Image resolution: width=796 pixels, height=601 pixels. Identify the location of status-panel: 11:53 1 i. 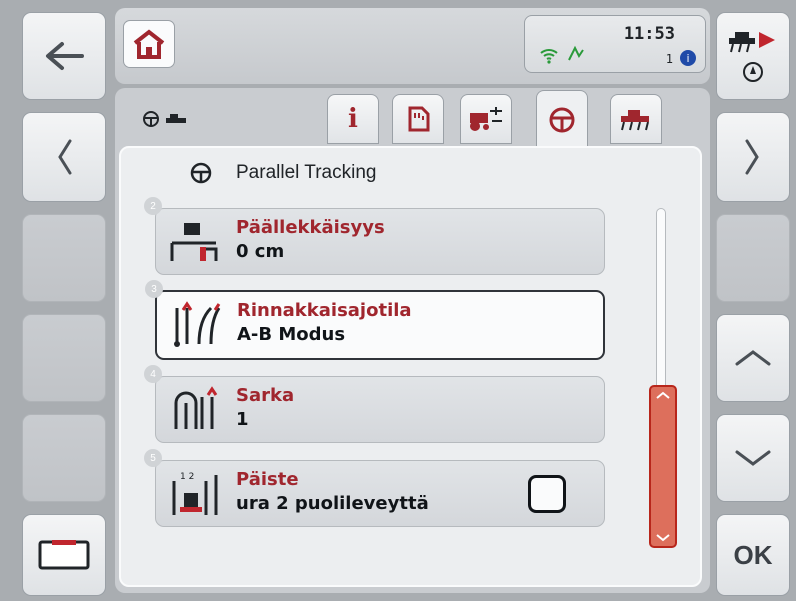
(615, 44).